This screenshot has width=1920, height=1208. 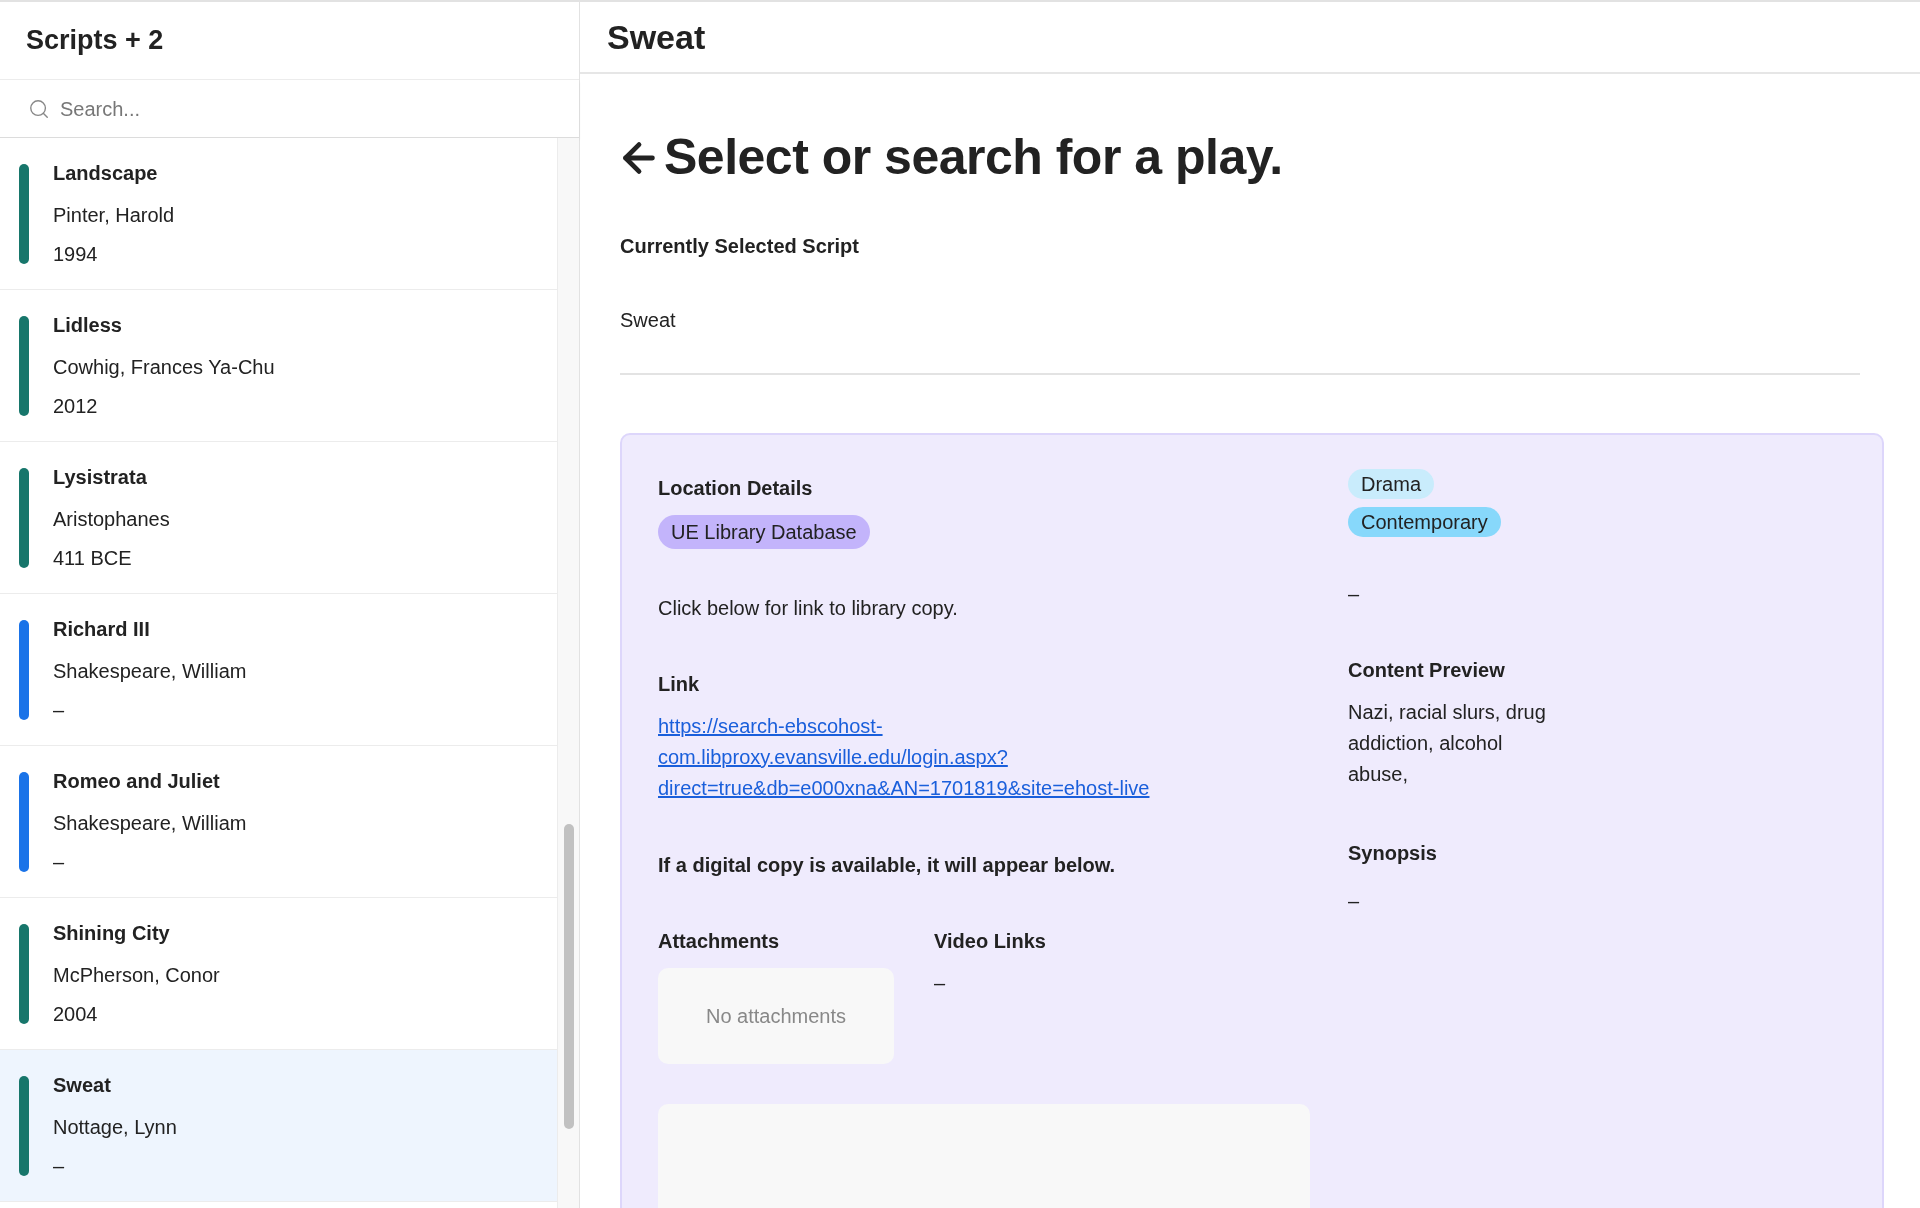 I want to click on script-author: McPherson, Conor, so click(x=136, y=975).